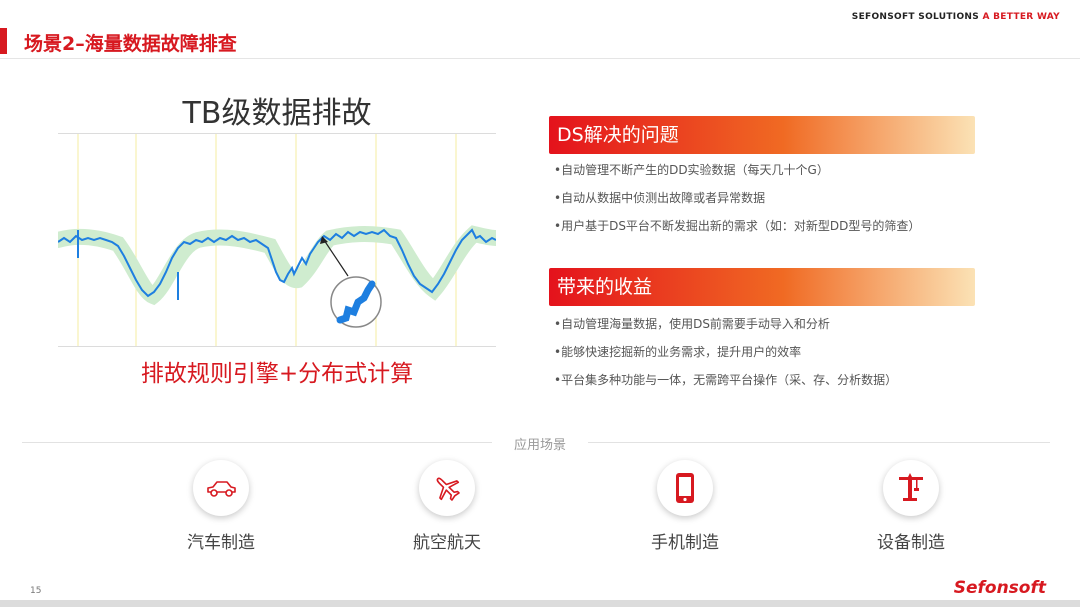  What do you see at coordinates (685, 543) in the screenshot?
I see `scenario-label: 手机制造` at bounding box center [685, 543].